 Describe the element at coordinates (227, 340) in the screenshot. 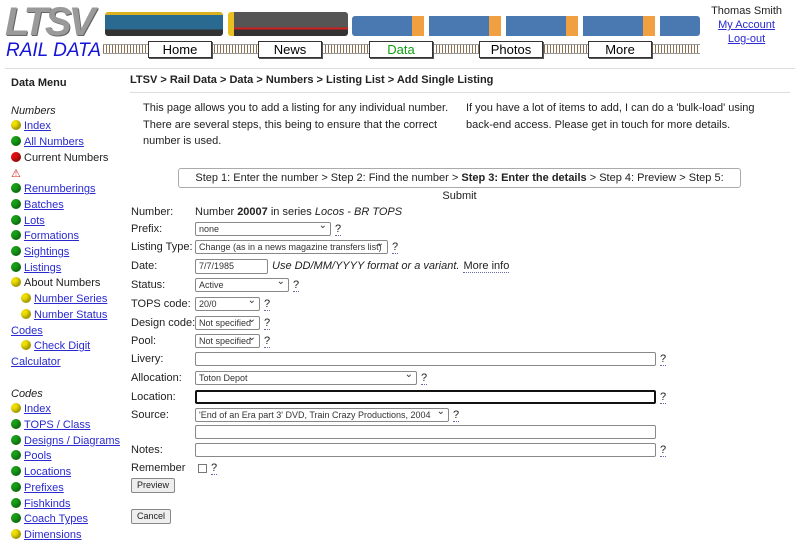

I see `pool-select: Not specified` at that location.